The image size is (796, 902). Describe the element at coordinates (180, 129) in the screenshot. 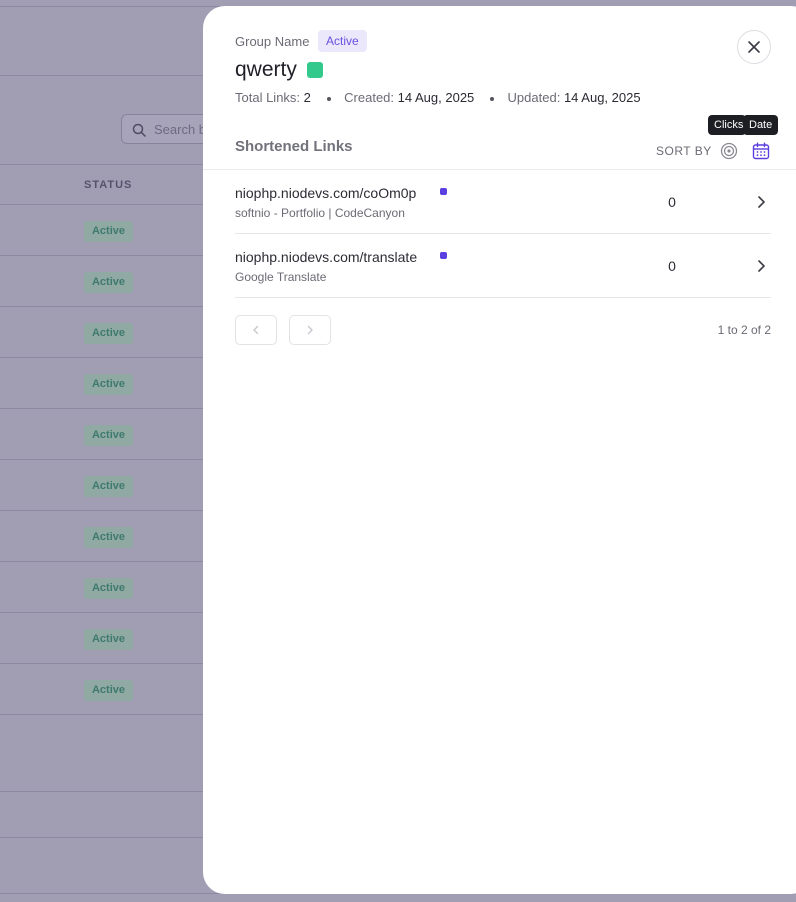

I see `search-placeholder: Search b` at that location.